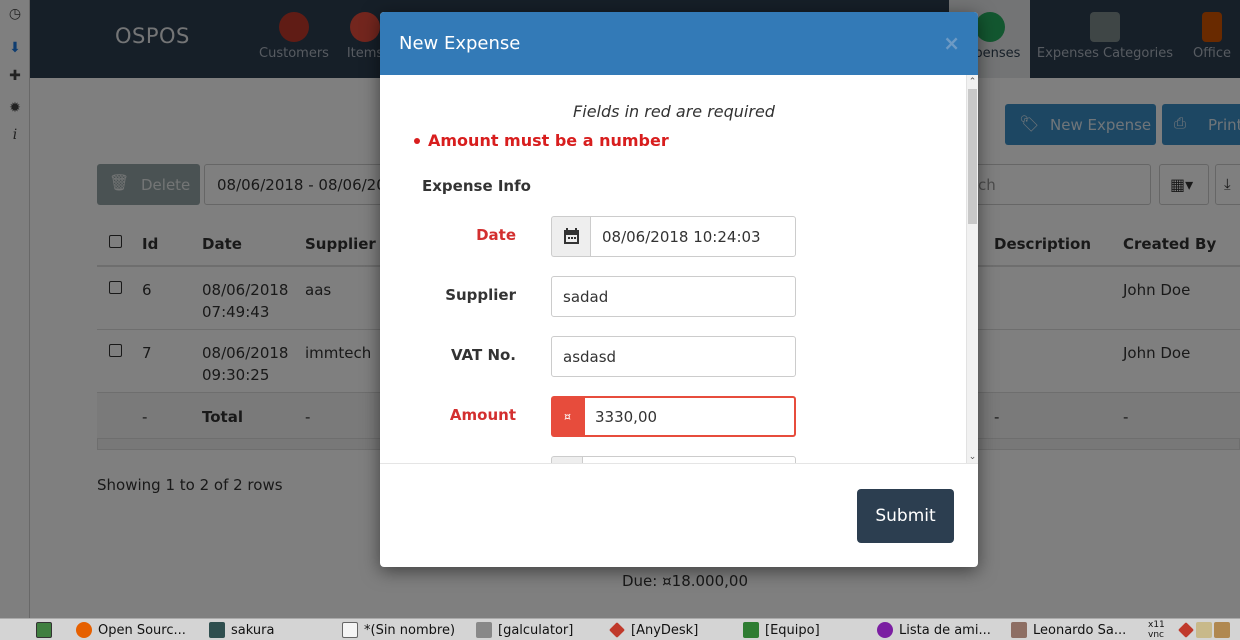  I want to click on taskbar-item-sakura: sakura, so click(269, 630).